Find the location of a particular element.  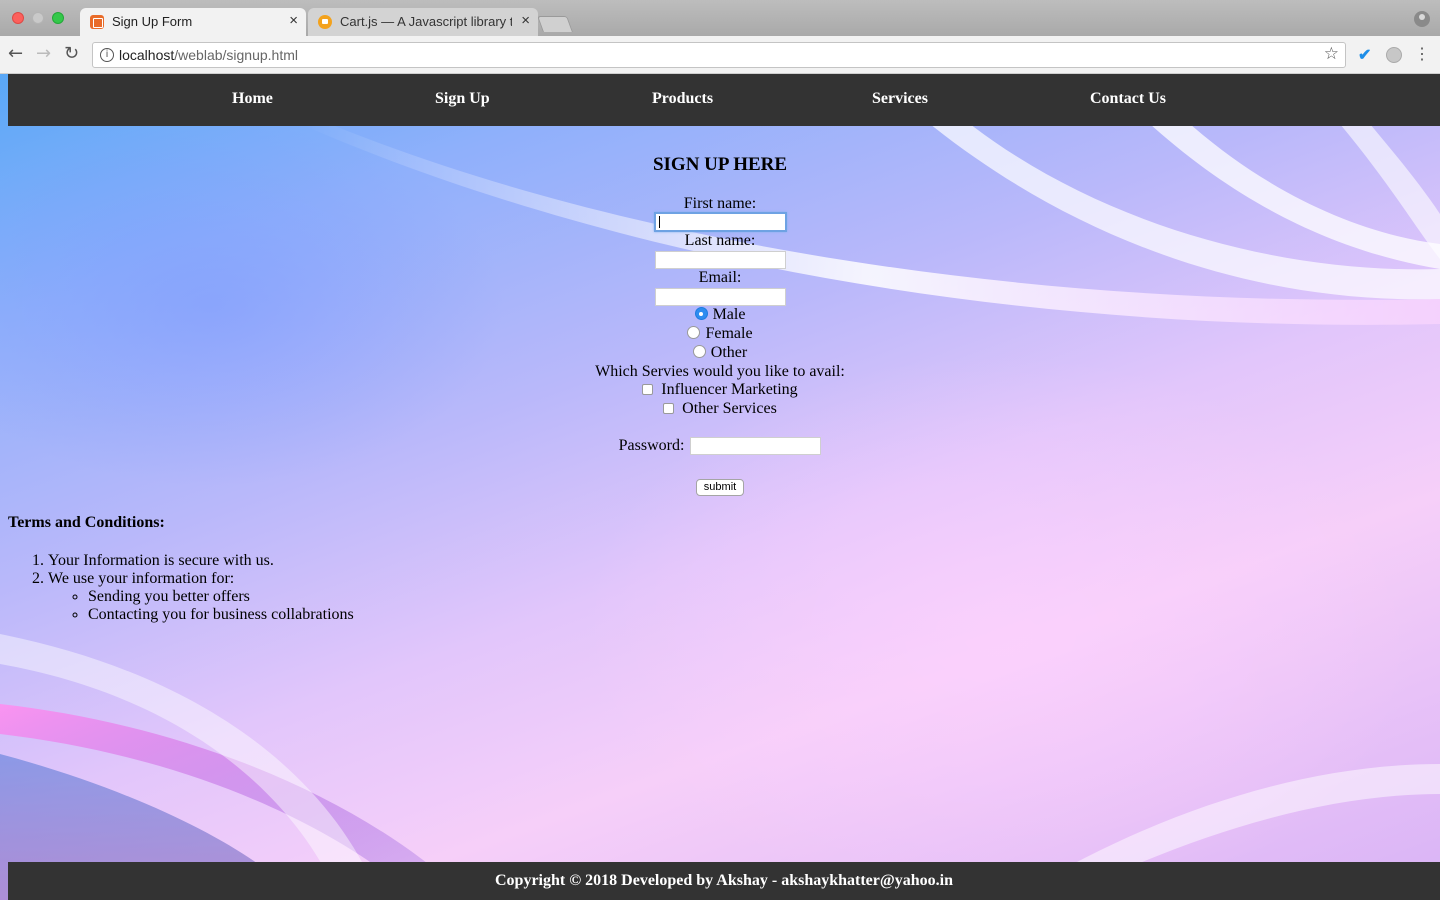

url-text: localhost/weblab/signup.html is located at coordinates (208, 55).